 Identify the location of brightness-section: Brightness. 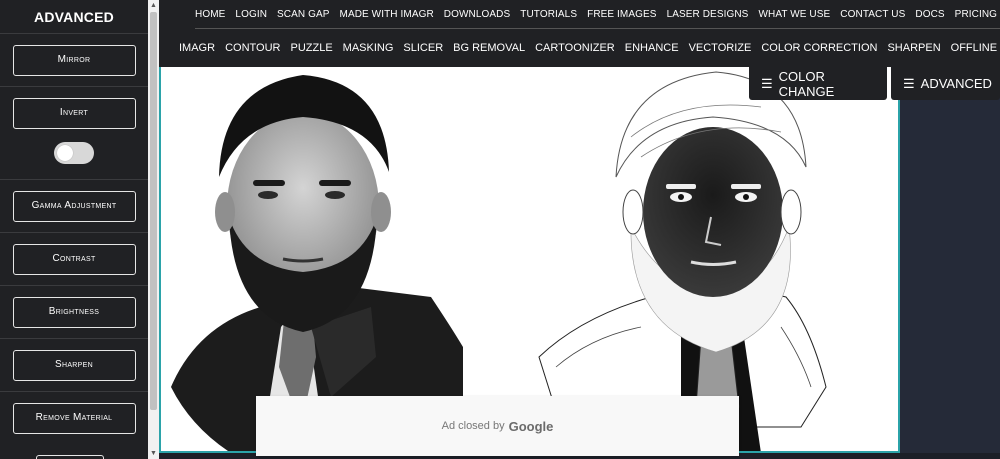
(74, 312).